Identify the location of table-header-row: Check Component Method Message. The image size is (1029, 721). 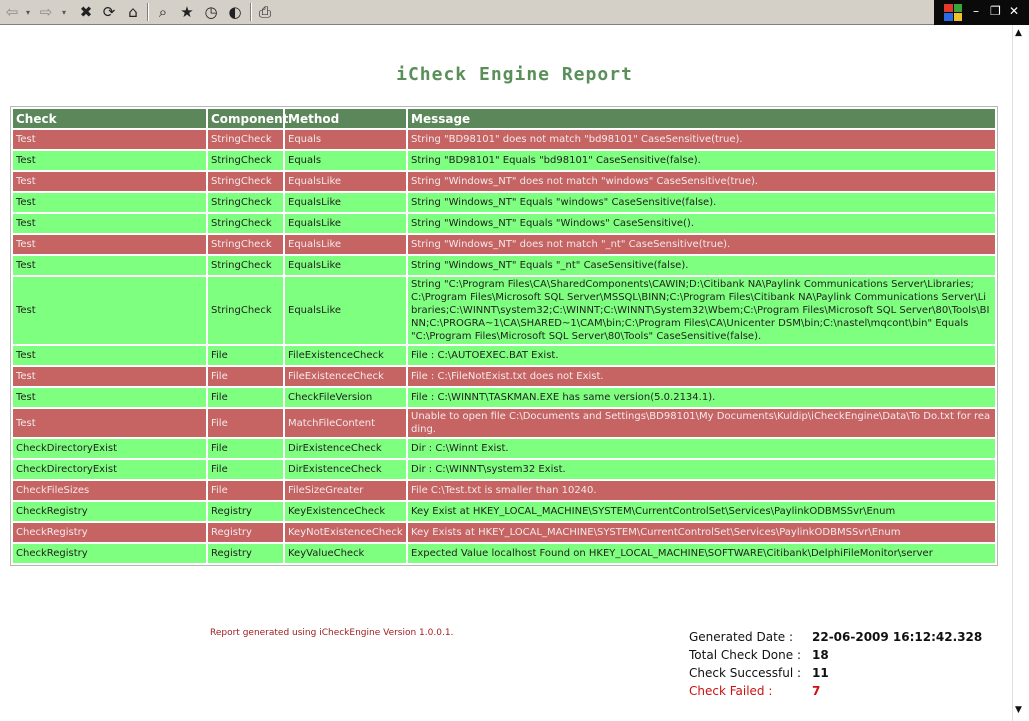
(504, 118).